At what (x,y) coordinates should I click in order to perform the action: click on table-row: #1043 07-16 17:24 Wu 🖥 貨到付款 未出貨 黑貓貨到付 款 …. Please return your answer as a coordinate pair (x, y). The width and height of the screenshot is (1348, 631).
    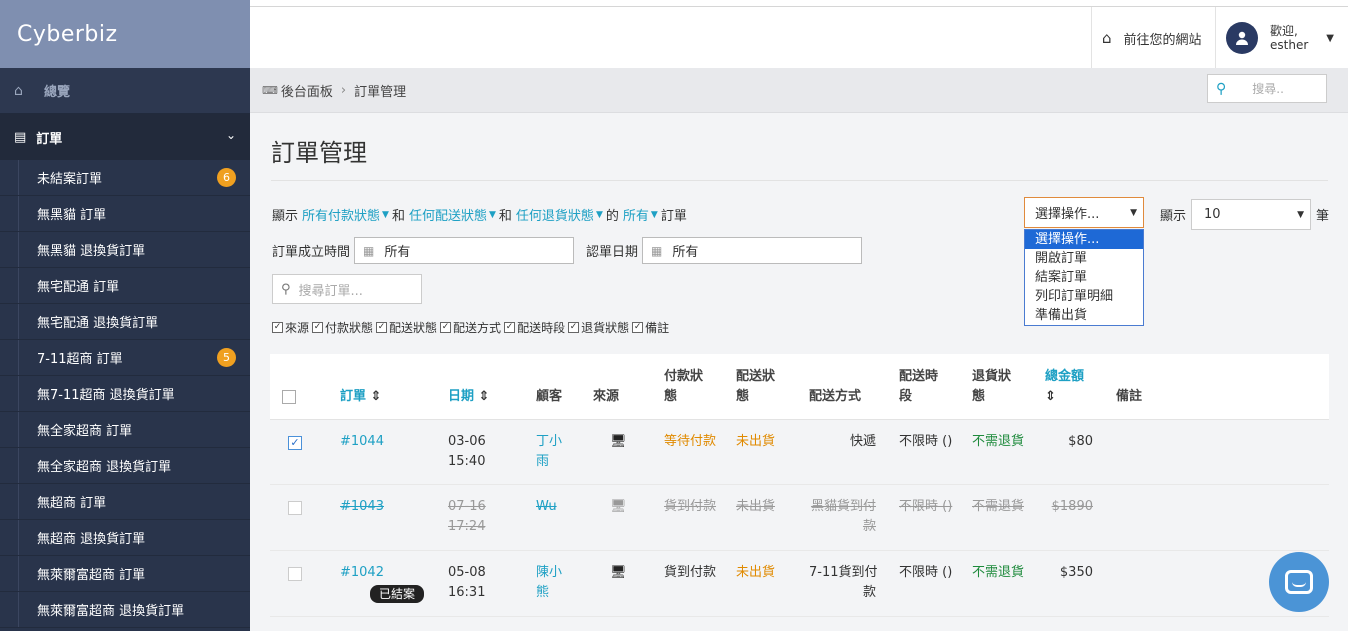
    Looking at the image, I should click on (799, 518).